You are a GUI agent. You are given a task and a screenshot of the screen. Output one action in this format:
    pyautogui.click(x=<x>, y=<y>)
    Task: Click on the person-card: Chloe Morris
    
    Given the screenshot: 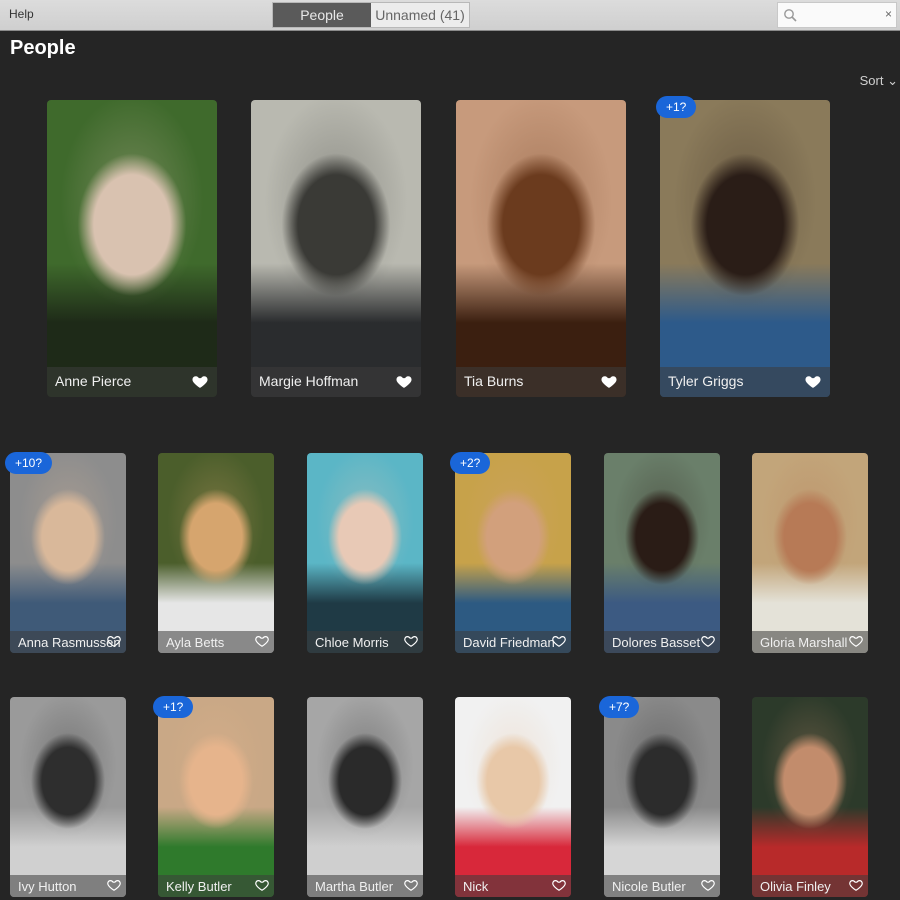 What is the action you would take?
    pyautogui.click(x=365, y=553)
    